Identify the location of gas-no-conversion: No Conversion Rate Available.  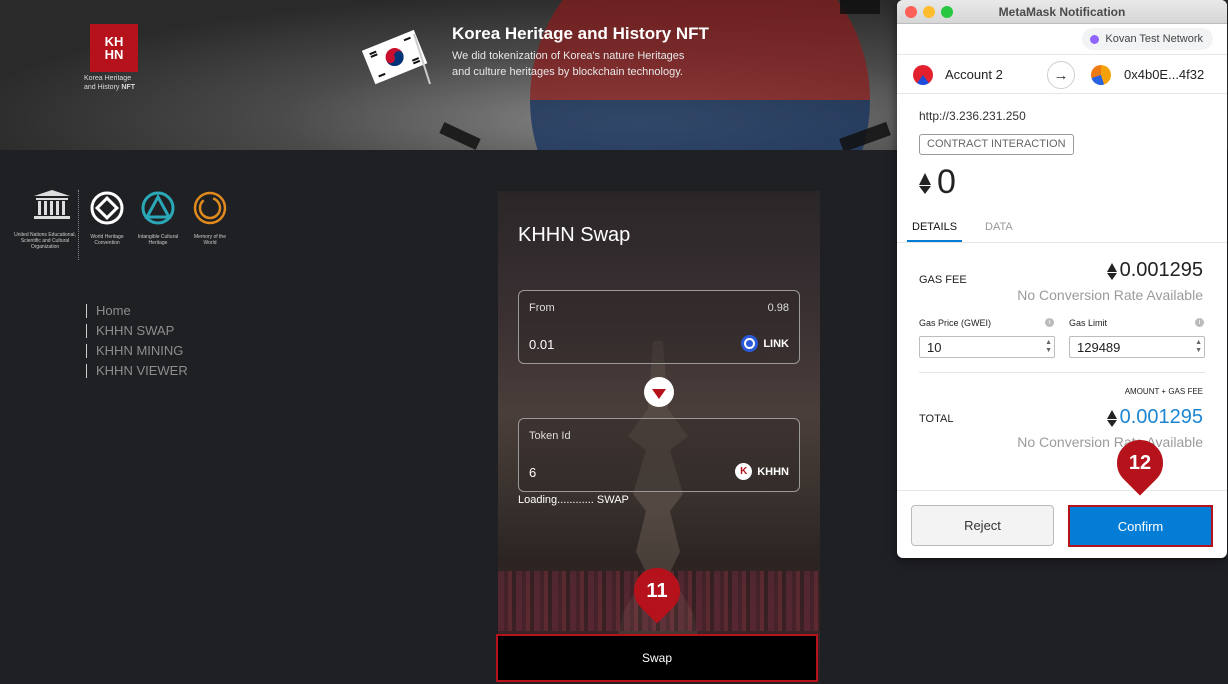
(1110, 295).